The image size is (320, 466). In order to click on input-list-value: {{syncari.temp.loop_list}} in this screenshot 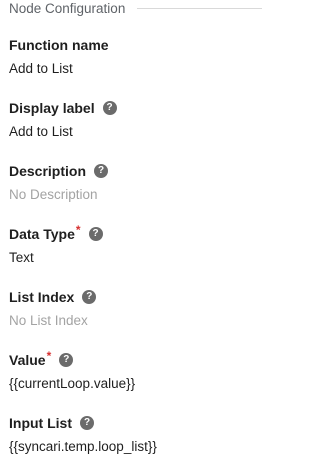, I will do `click(134, 448)`.